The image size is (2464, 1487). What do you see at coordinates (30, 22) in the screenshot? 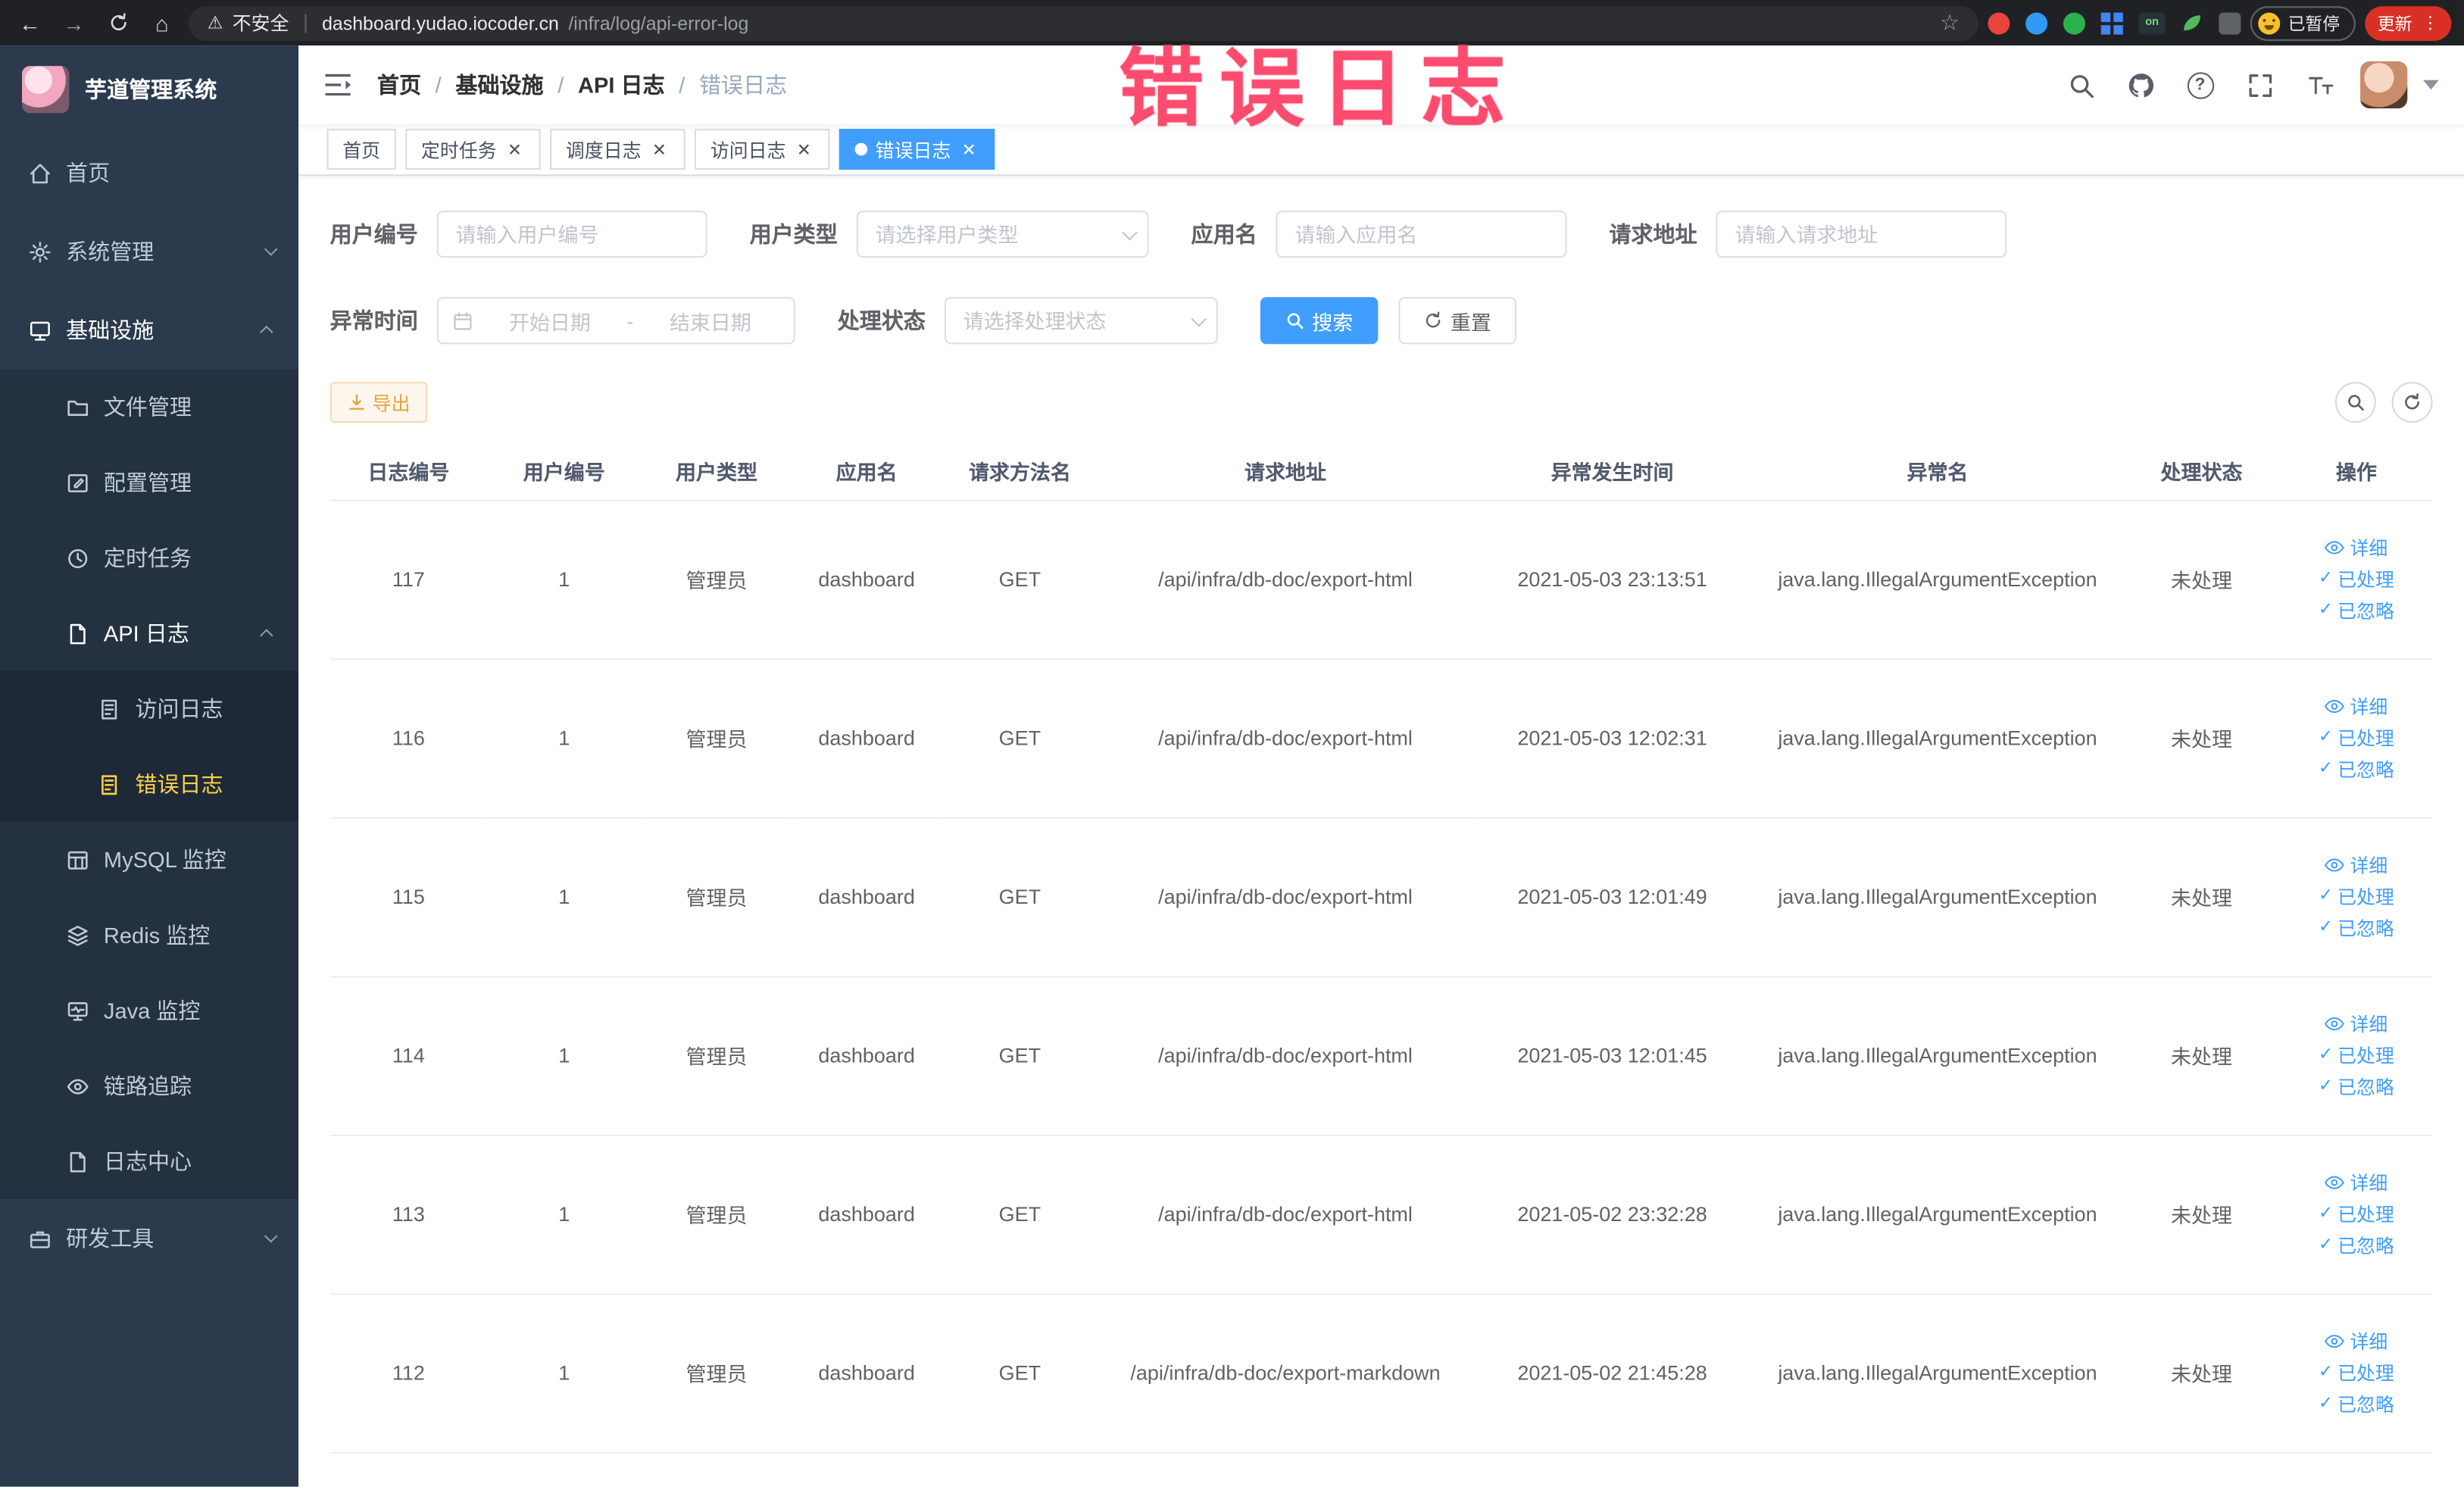
I see `back-button: ←` at bounding box center [30, 22].